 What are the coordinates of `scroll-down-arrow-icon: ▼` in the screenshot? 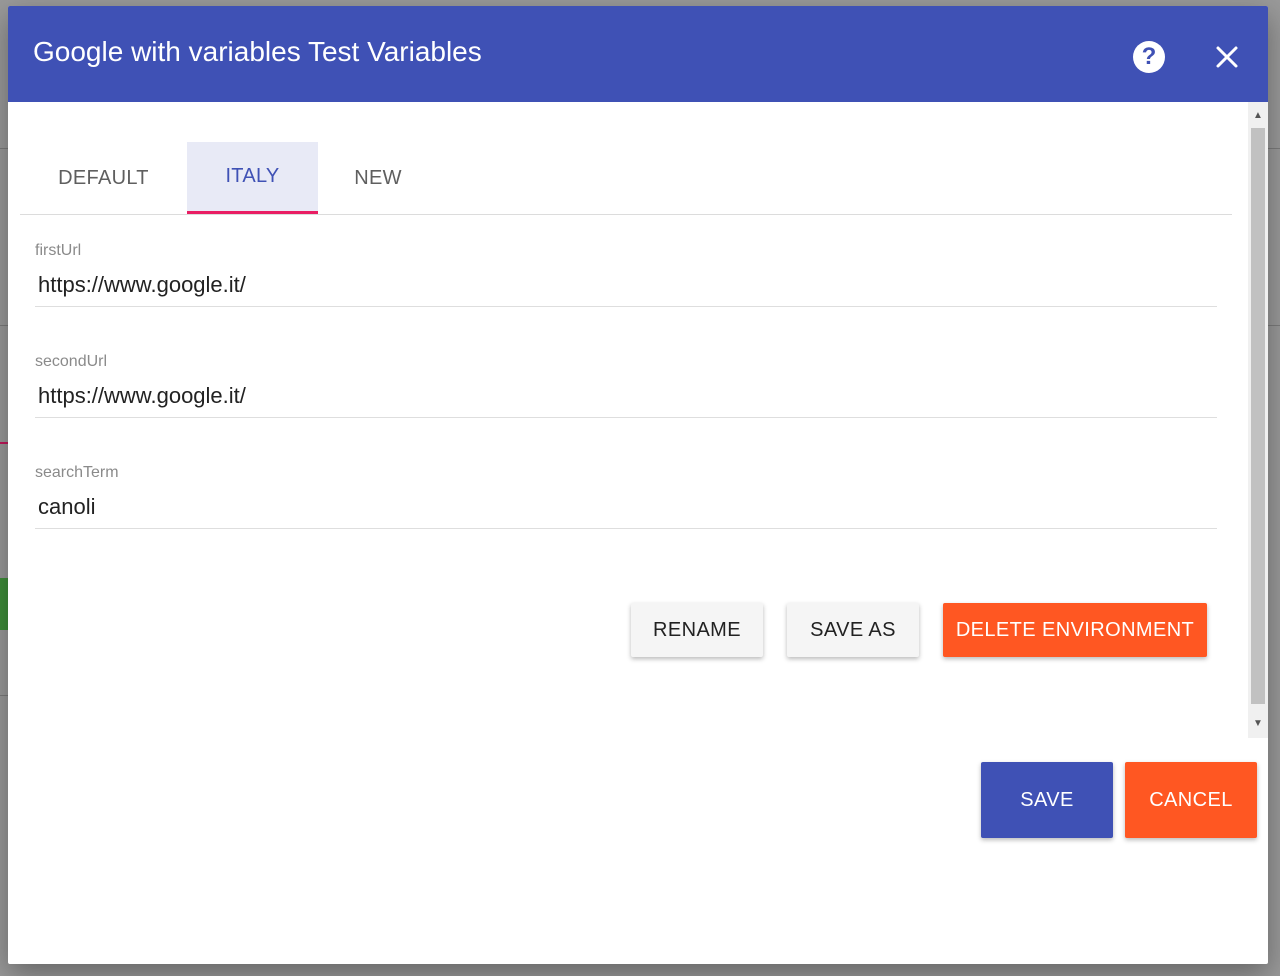 It's located at (1258, 724).